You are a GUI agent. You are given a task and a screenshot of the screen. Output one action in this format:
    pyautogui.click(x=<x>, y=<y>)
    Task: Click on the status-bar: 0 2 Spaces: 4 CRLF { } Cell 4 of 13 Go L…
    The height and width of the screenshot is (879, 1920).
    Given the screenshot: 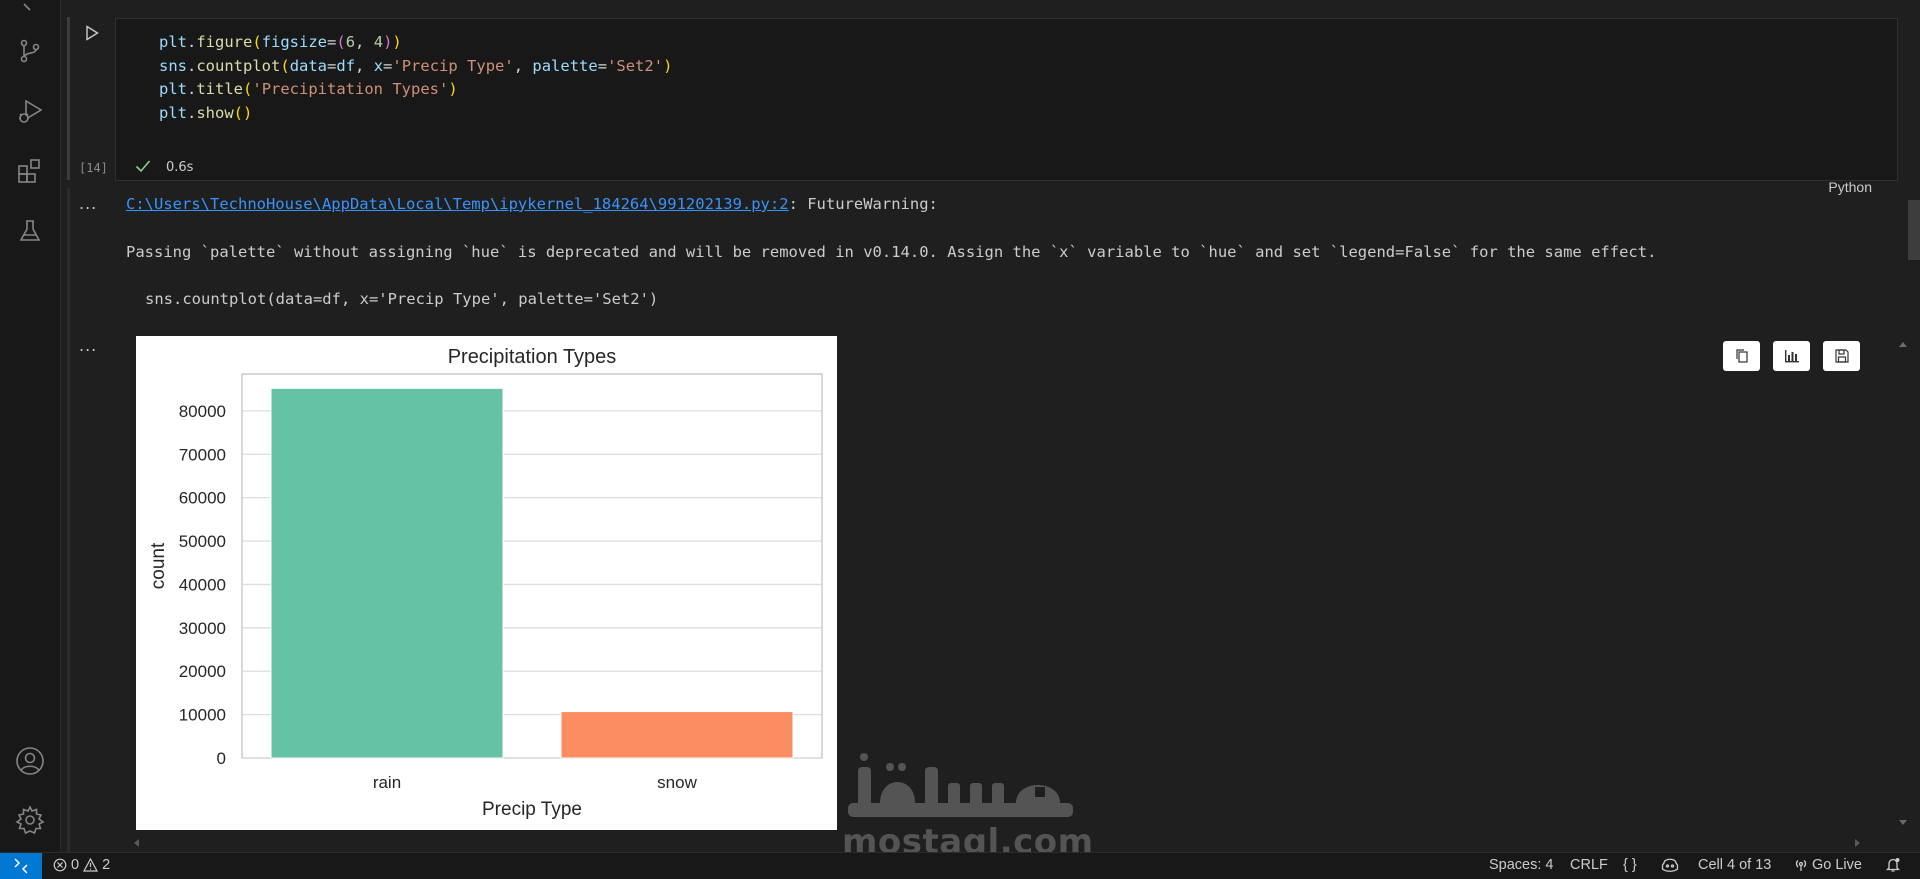 What is the action you would take?
    pyautogui.click(x=960, y=865)
    